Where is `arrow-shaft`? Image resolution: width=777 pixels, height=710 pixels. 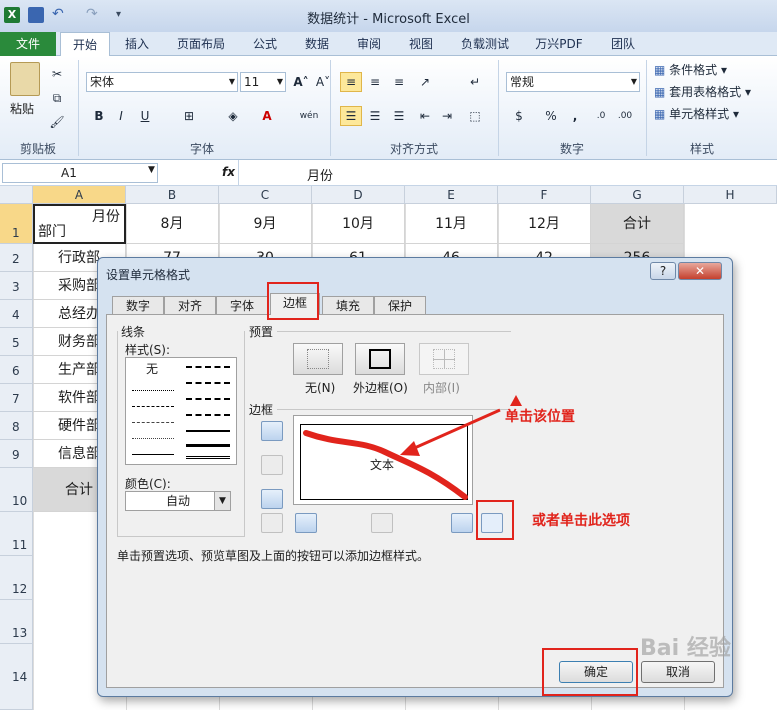 arrow-shaft is located at coordinates (455, 430).